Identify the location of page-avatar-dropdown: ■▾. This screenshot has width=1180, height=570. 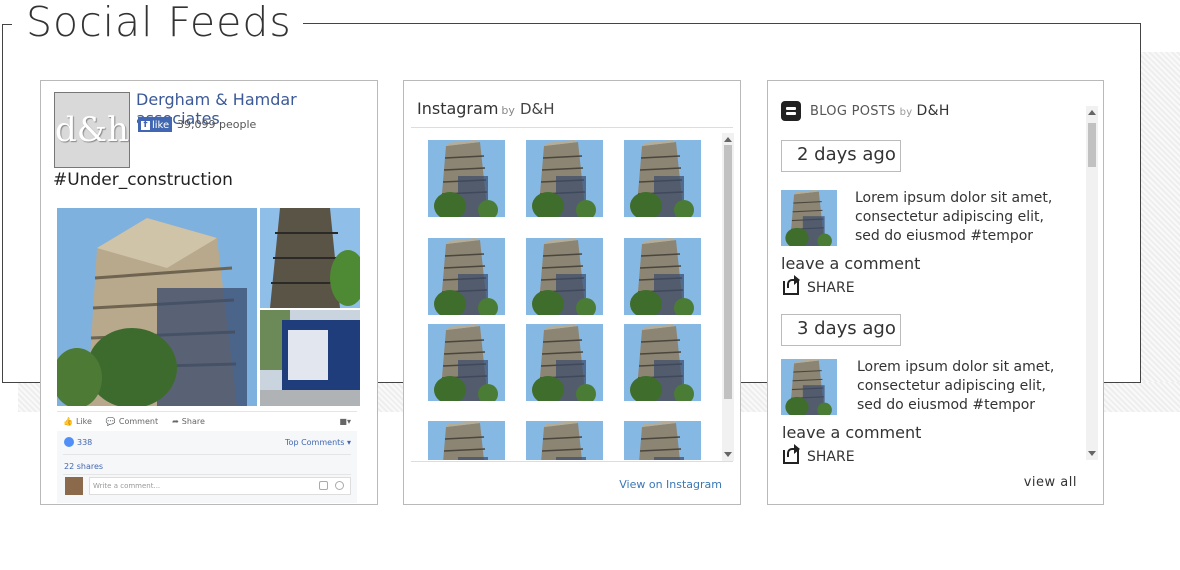
(345, 421).